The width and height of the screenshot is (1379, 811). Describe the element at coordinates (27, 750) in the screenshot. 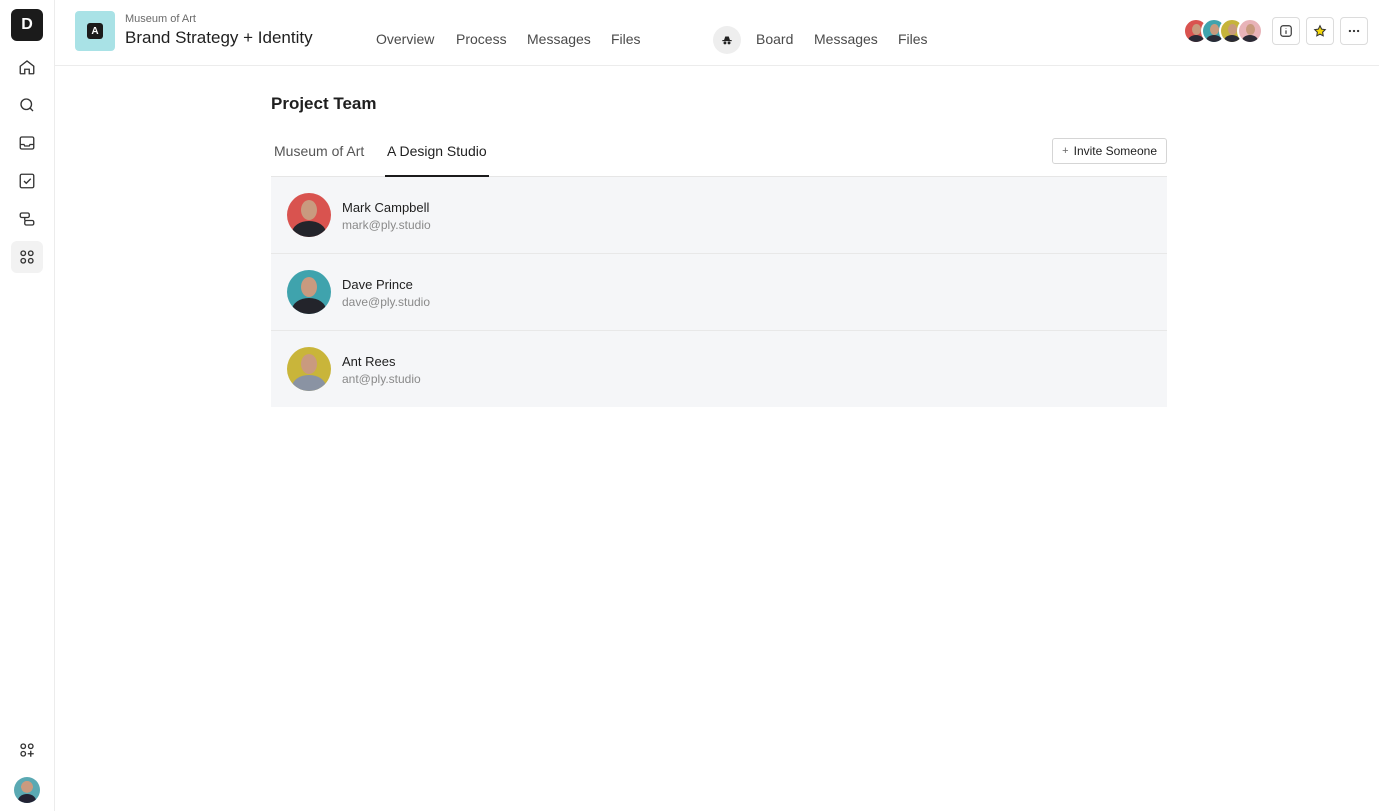

I see `add-app-icon` at that location.